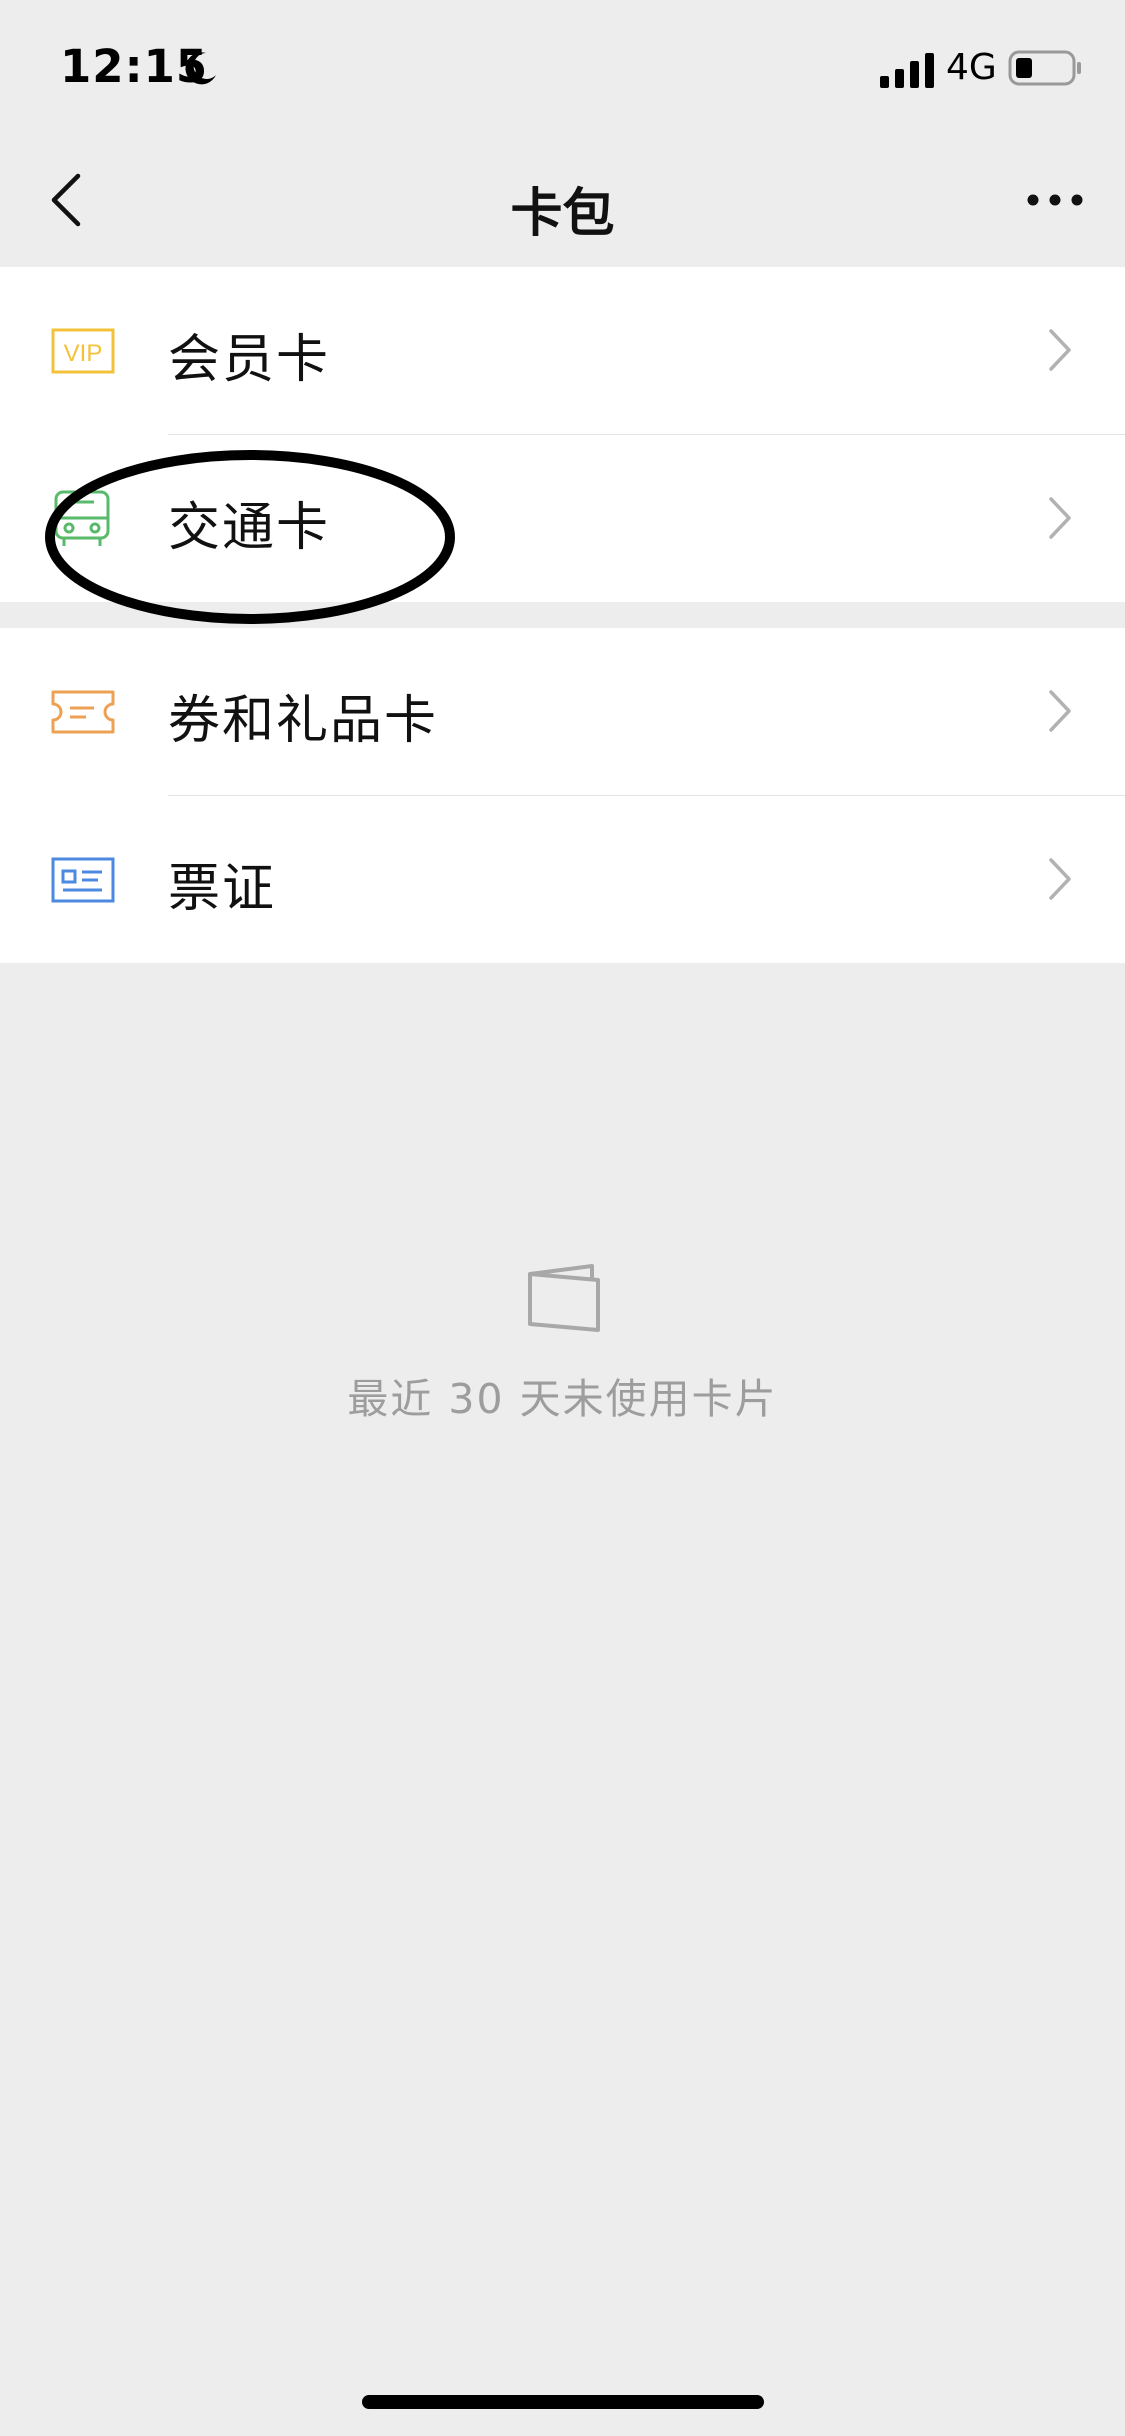  I want to click on status-bar: 12:15 4G, so click(562, 67).